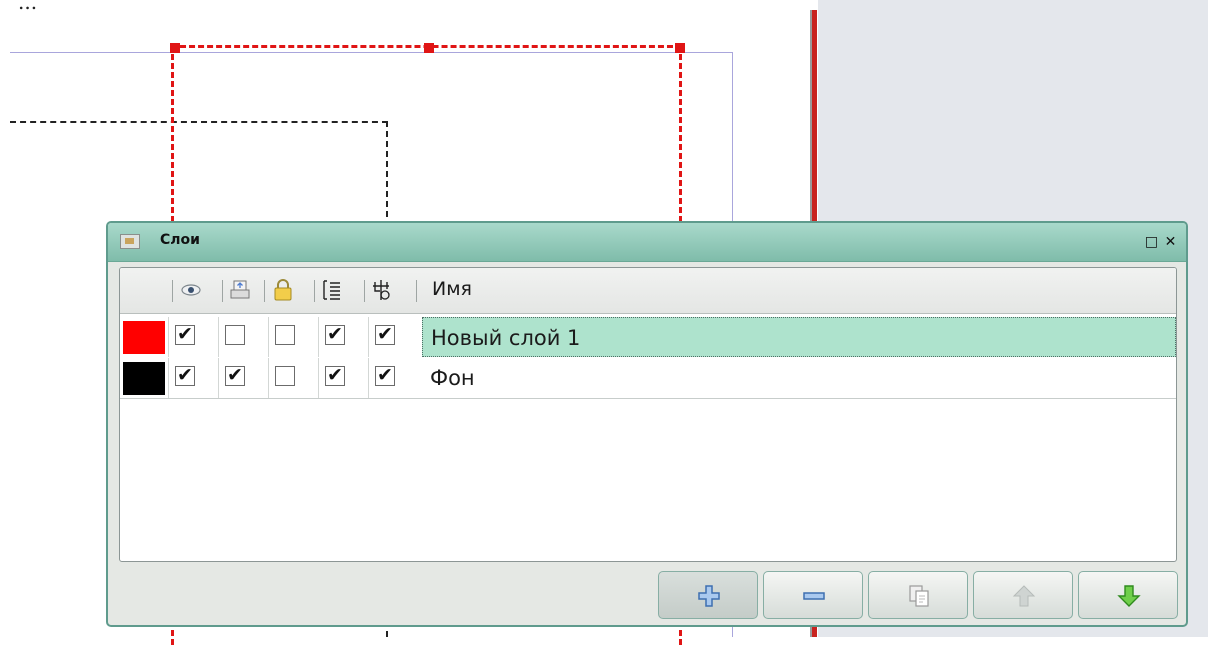 This screenshot has height=645, width=1208. I want to click on add-layer-icon, so click(709, 596).